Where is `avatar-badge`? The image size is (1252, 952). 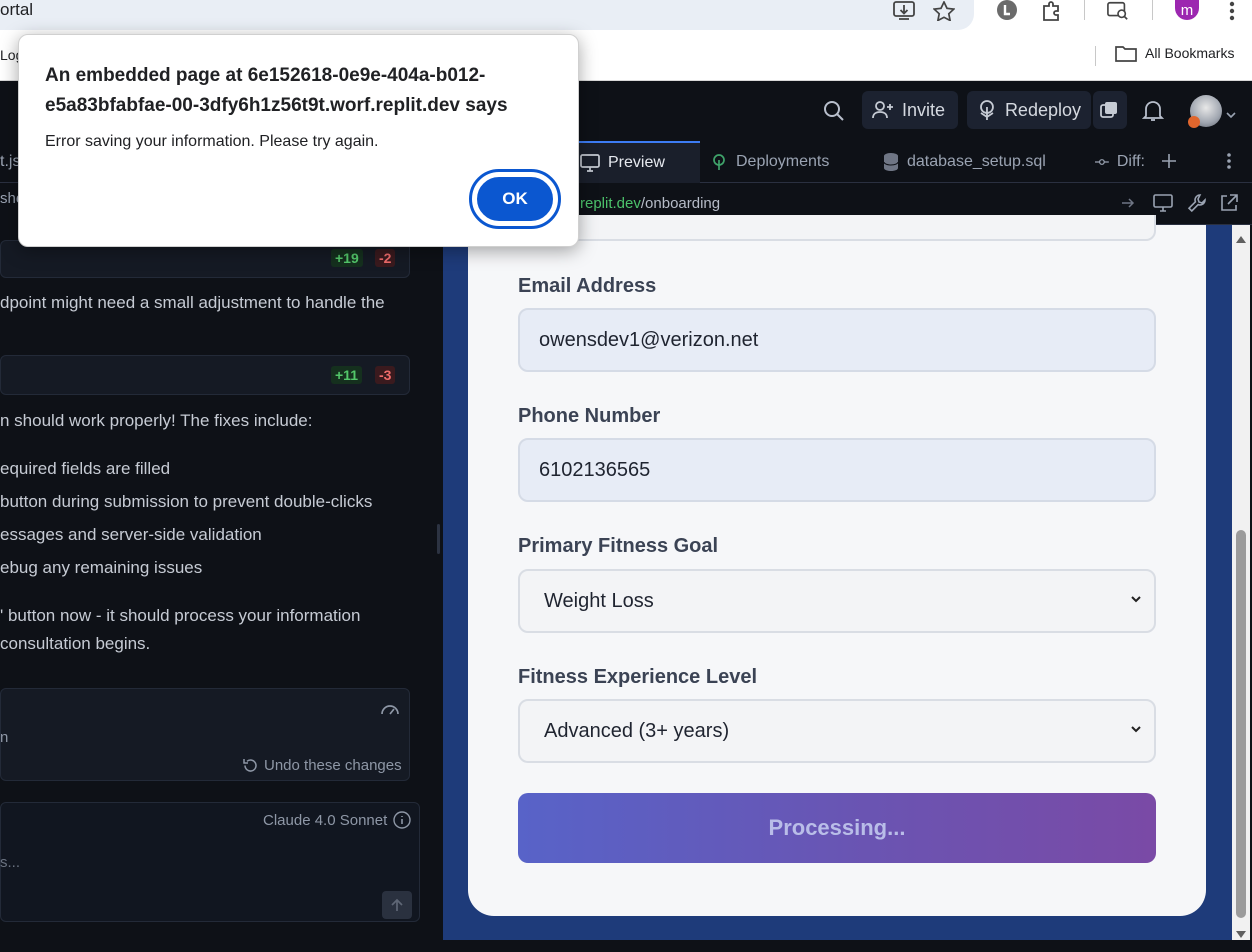 avatar-badge is located at coordinates (1194, 122).